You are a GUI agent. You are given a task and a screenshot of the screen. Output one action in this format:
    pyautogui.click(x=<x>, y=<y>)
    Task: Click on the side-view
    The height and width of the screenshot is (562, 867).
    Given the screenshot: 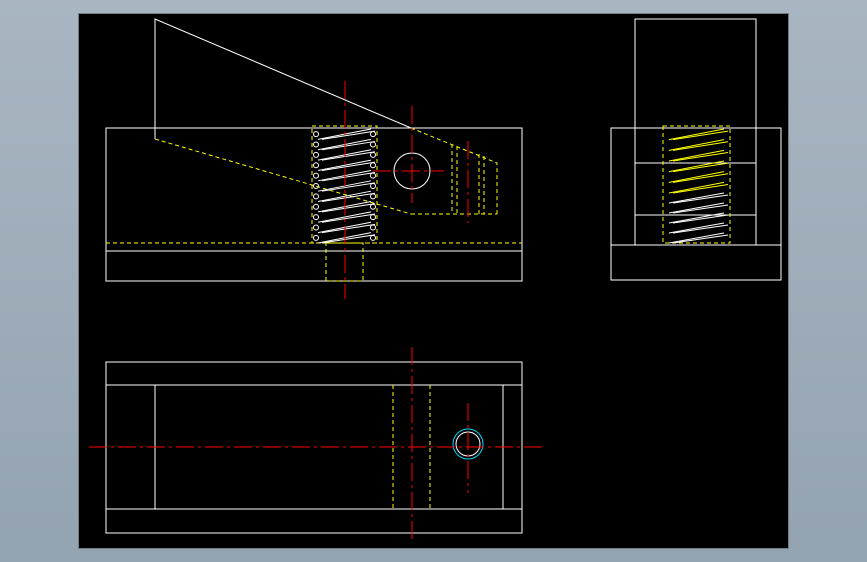 What is the action you would take?
    pyautogui.click(x=696, y=149)
    